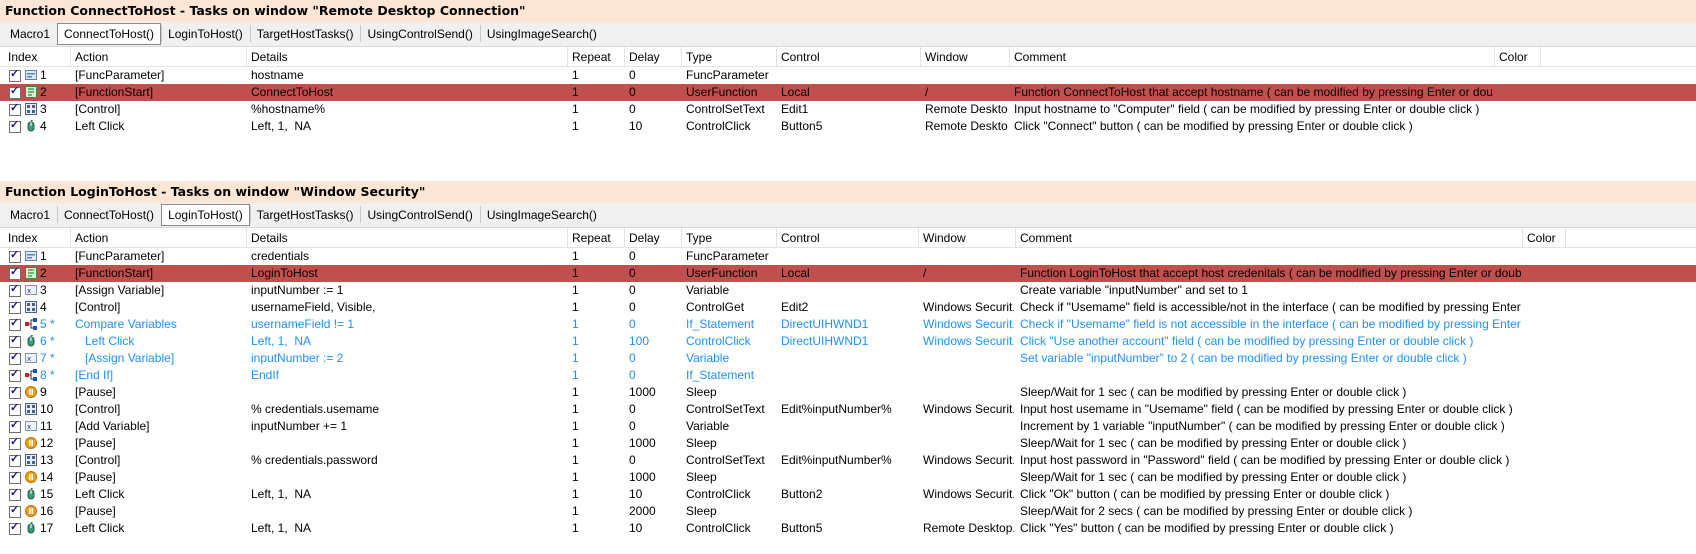  Describe the element at coordinates (848, 375) in the screenshot. I see `table-row: 8 * [End If] EndIf 1 0 If_Statement` at that location.